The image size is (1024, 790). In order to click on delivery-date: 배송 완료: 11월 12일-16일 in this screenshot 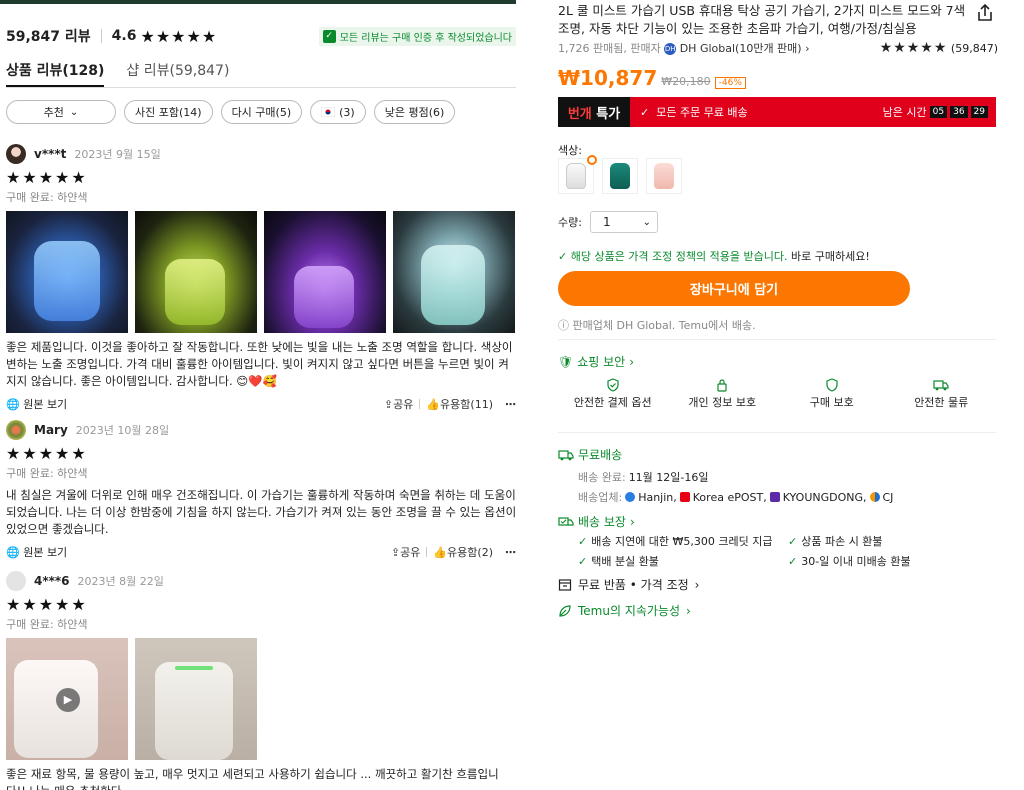, I will do `click(643, 477)`.